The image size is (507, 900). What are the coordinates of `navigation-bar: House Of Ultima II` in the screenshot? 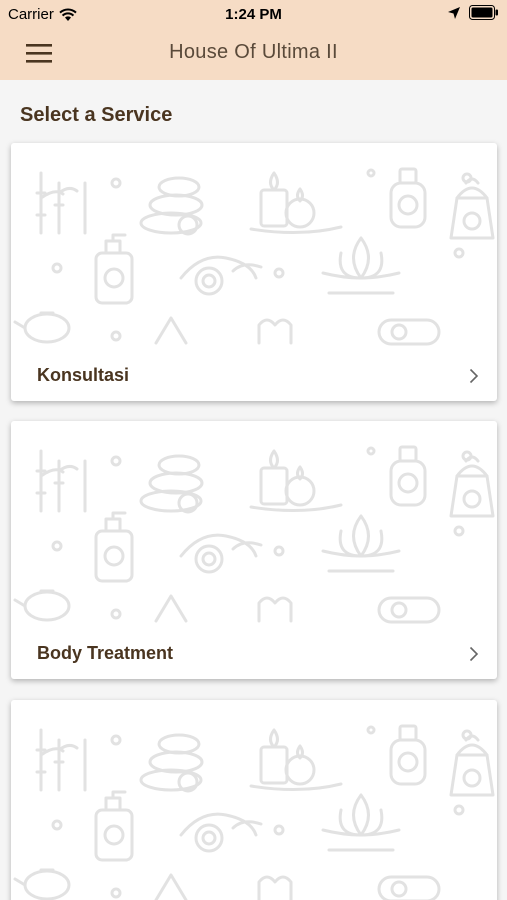 It's located at (253, 54).